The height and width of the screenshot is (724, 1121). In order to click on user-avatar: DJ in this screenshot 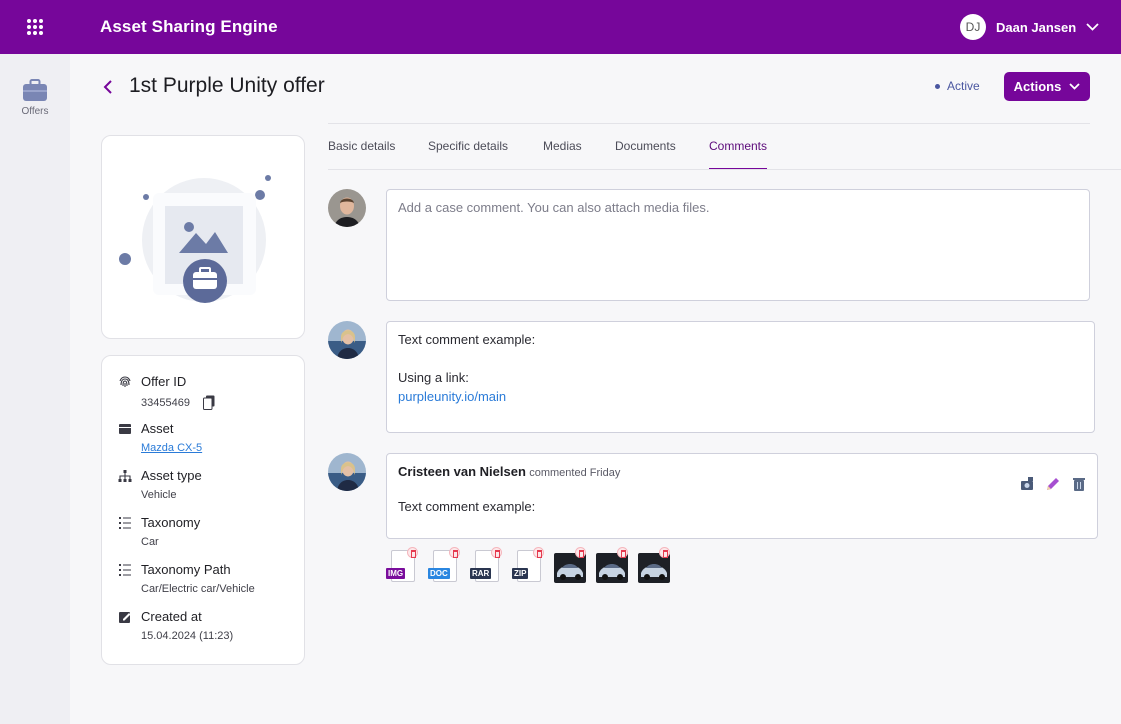, I will do `click(973, 27)`.